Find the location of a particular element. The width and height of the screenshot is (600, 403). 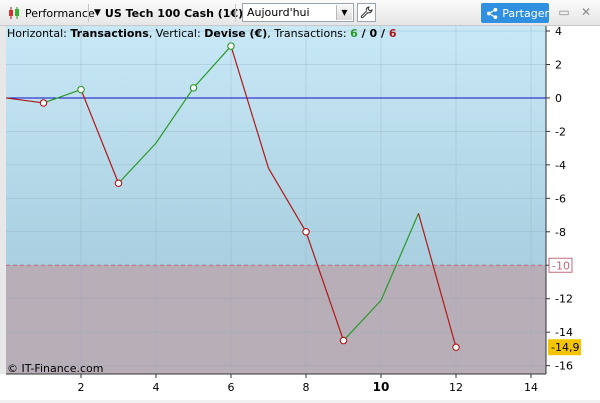

share-label: Partager is located at coordinates (525, 13).